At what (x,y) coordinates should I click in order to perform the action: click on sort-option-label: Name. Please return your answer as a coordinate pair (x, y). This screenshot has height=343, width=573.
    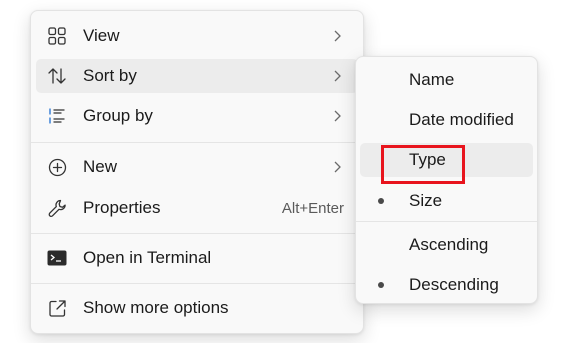
    Looking at the image, I should click on (432, 79).